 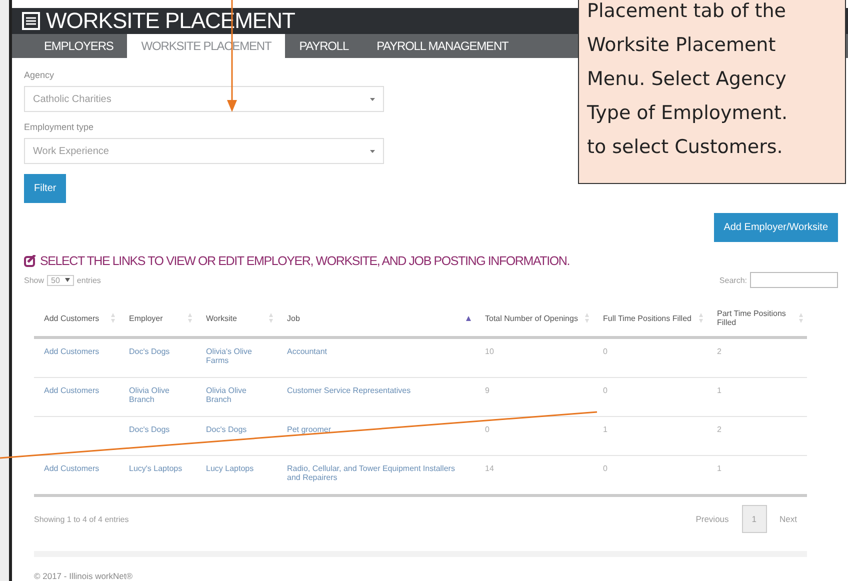 I want to click on copyright-text: © 2017 - Illinois workNet®, so click(x=84, y=576).